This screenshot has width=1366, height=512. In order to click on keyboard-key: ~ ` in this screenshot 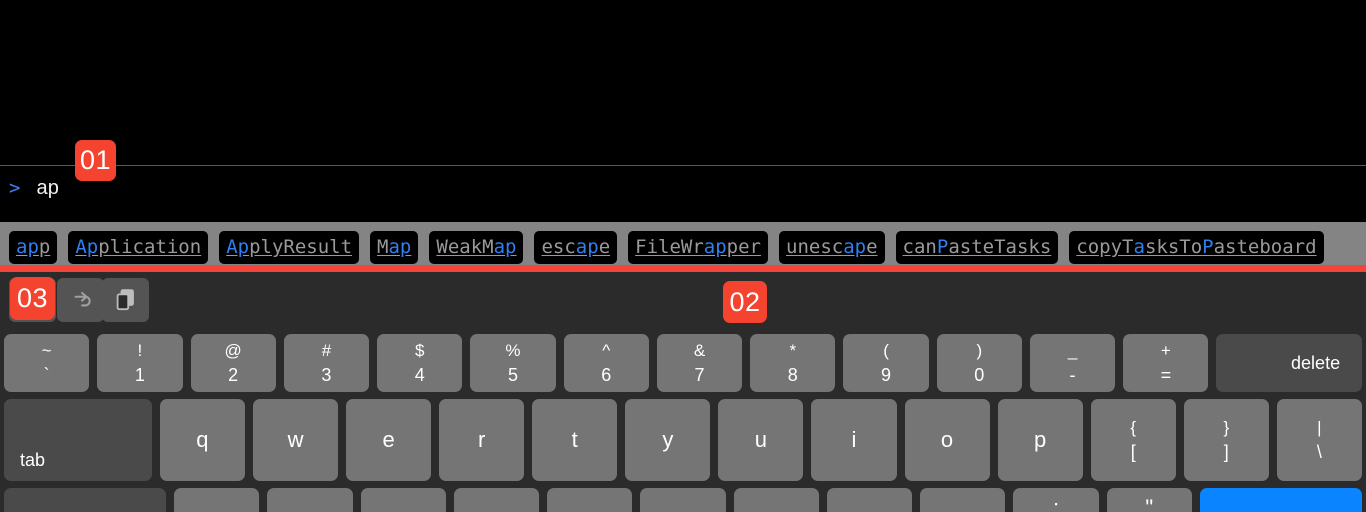, I will do `click(47, 363)`.